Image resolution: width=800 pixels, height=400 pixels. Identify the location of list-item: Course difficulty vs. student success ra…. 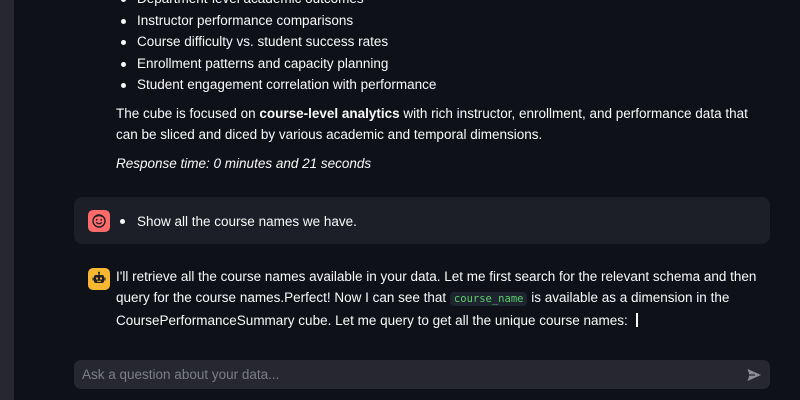
(276, 42).